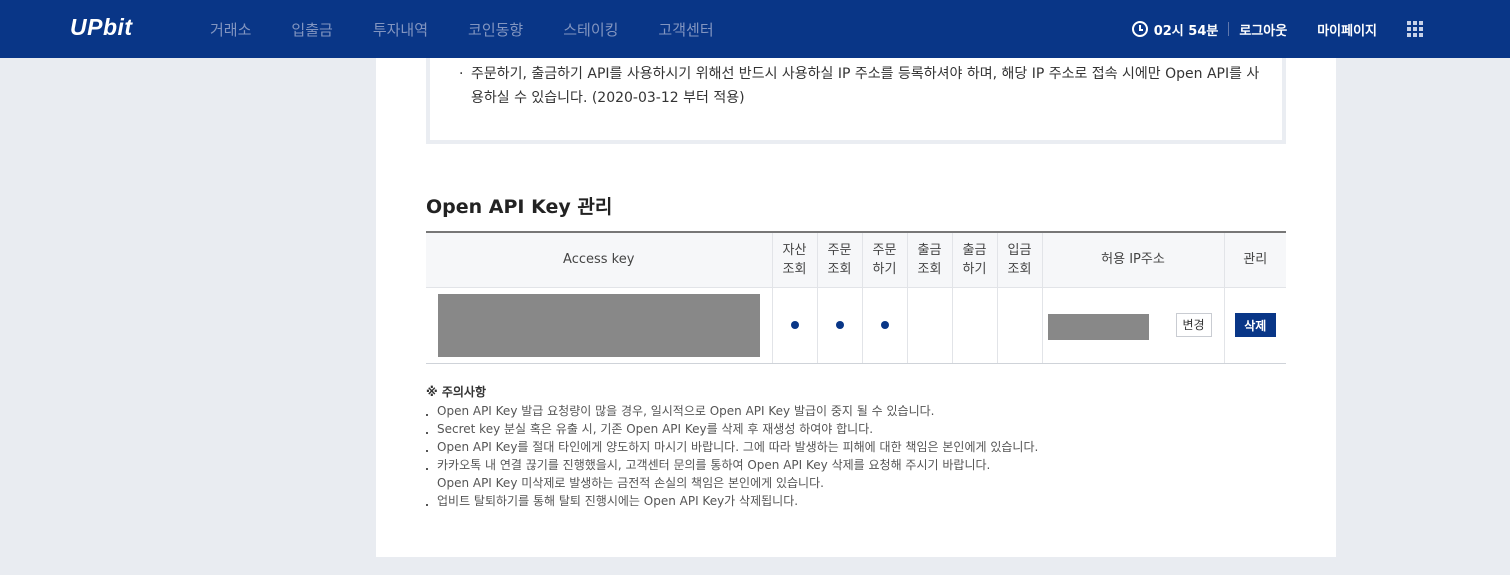 The width and height of the screenshot is (1510, 575). What do you see at coordinates (1020, 325) in the screenshot?
I see `perm-deposit-view` at bounding box center [1020, 325].